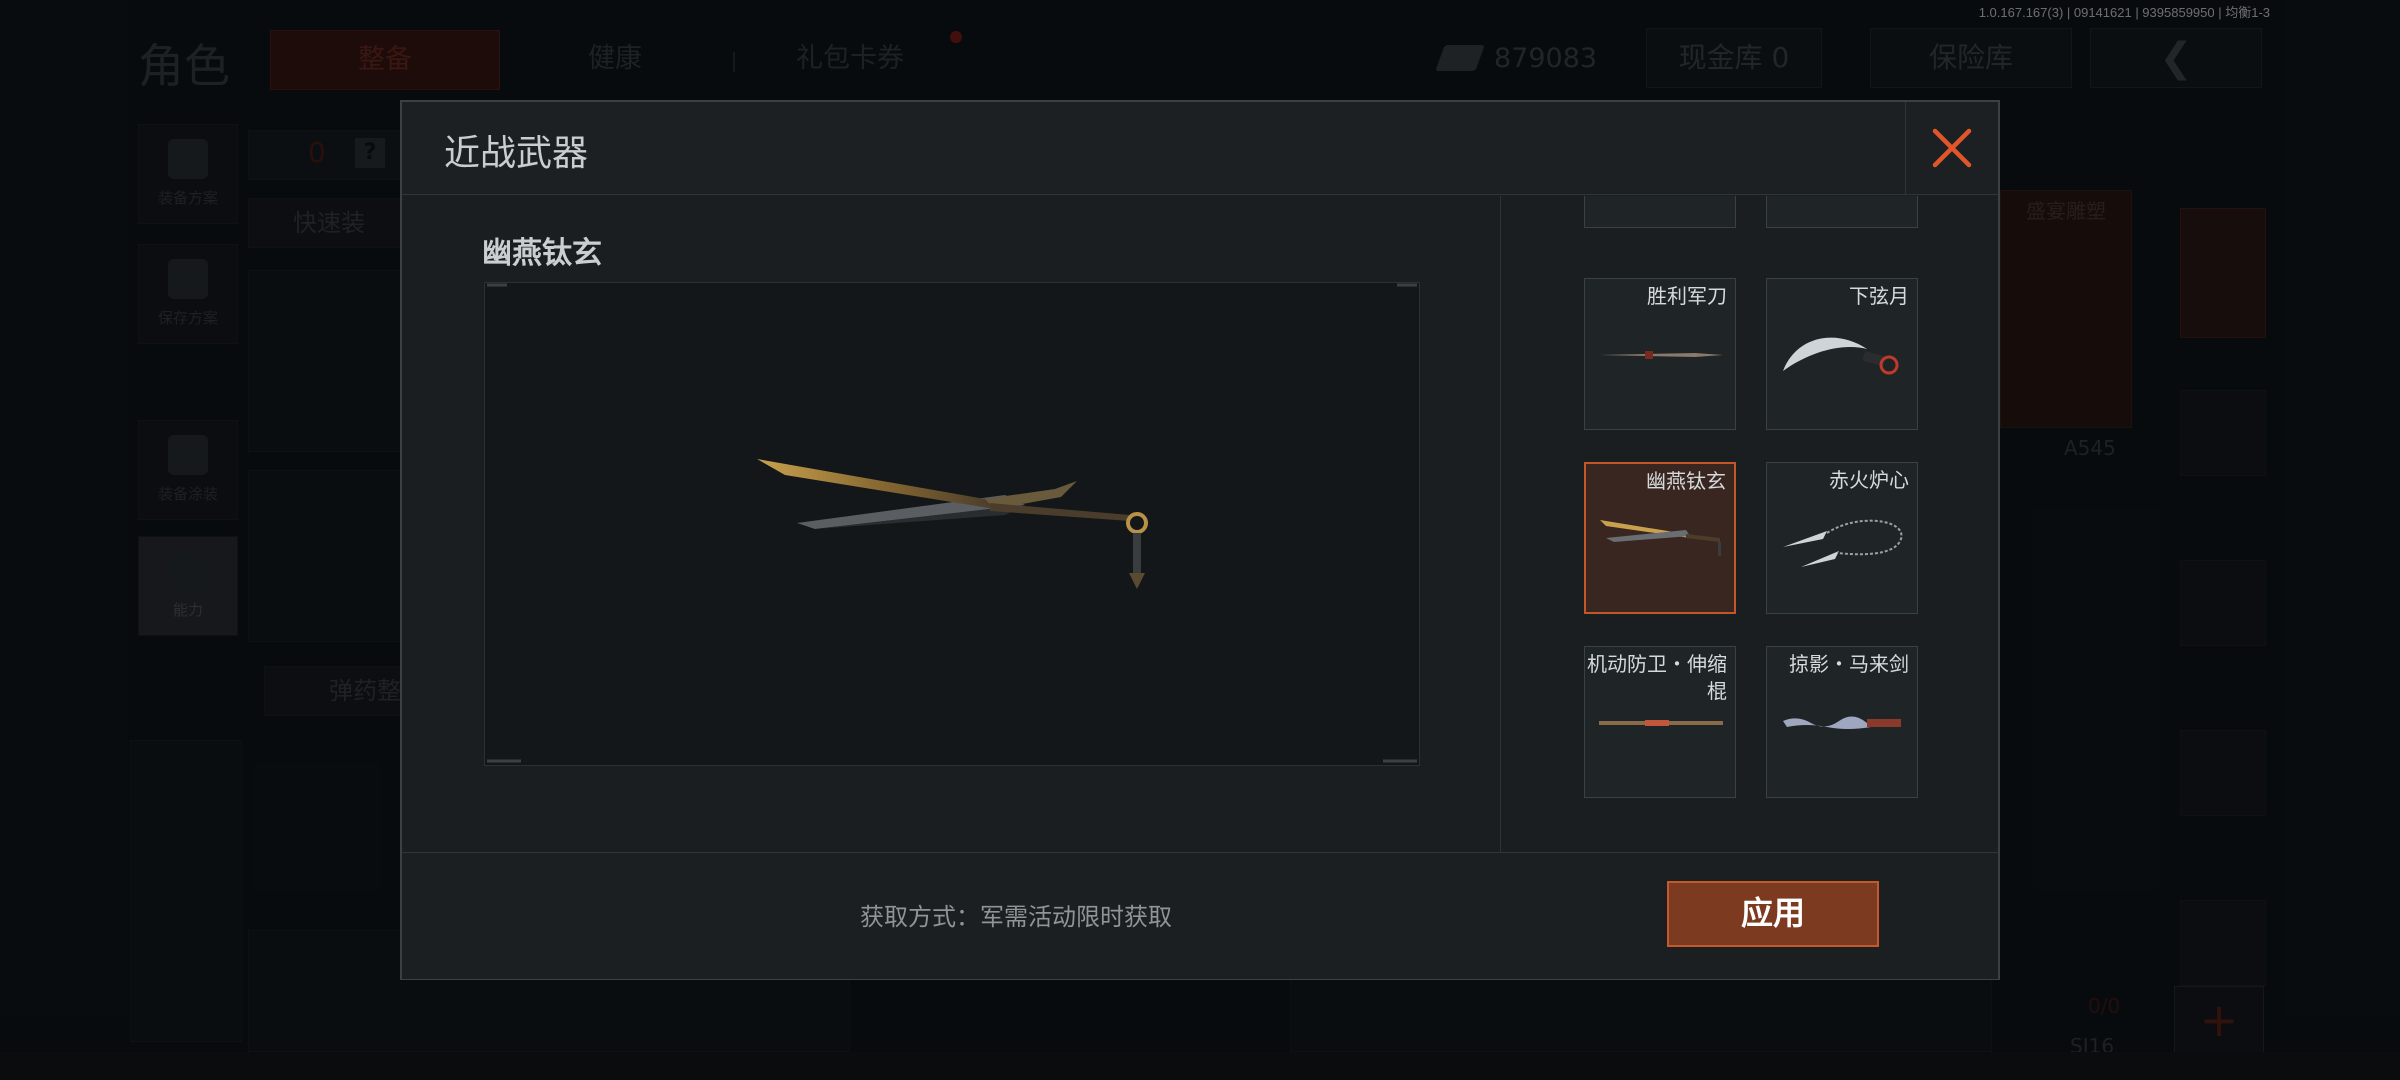  Describe the element at coordinates (370, 153) in the screenshot. I see `help-icon: ?` at that location.